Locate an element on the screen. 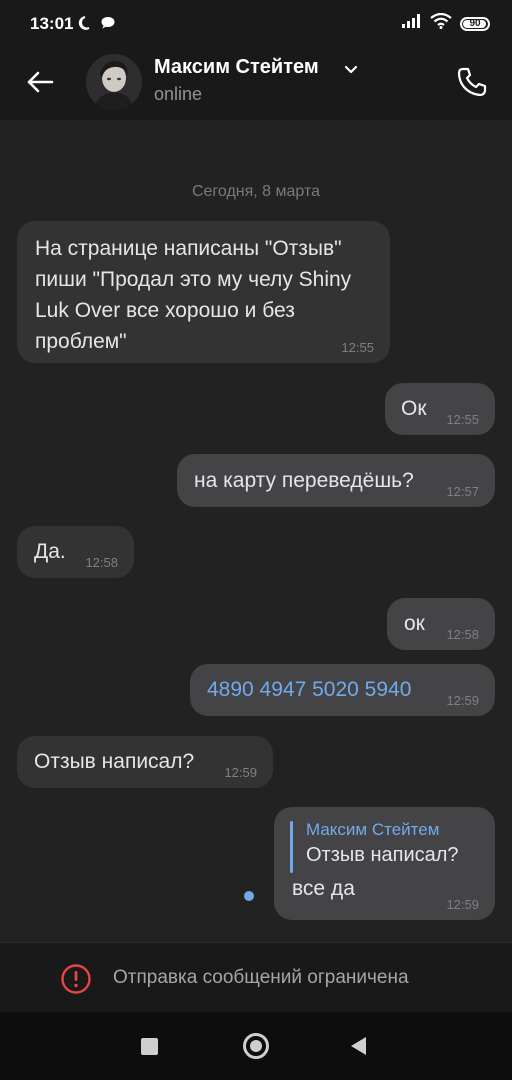  message-bubble: Отзыв написал? 12:59 is located at coordinates (145, 762).